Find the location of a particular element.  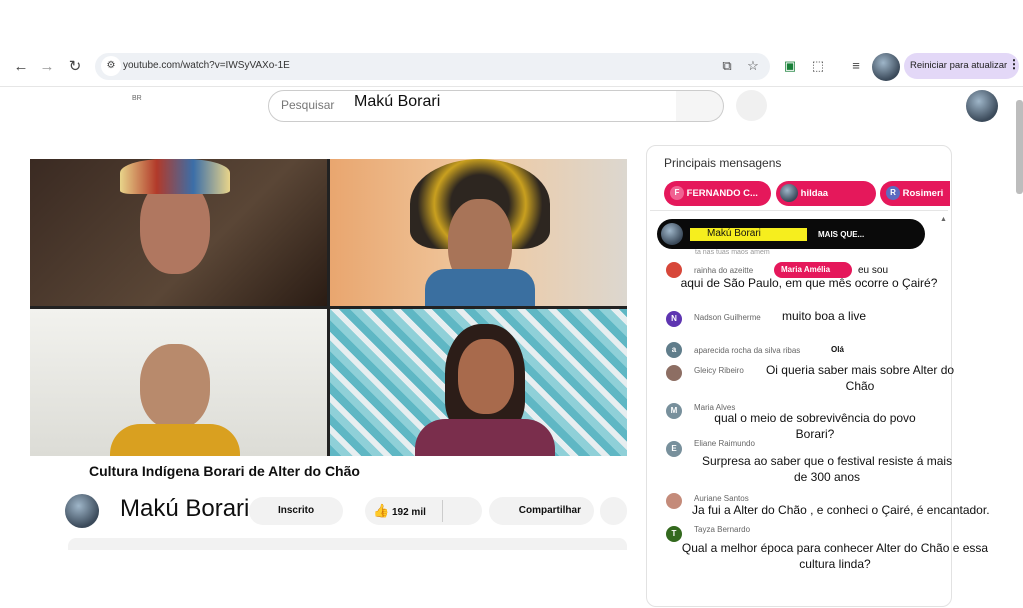

share-label: Compartilhar is located at coordinates (549, 510).